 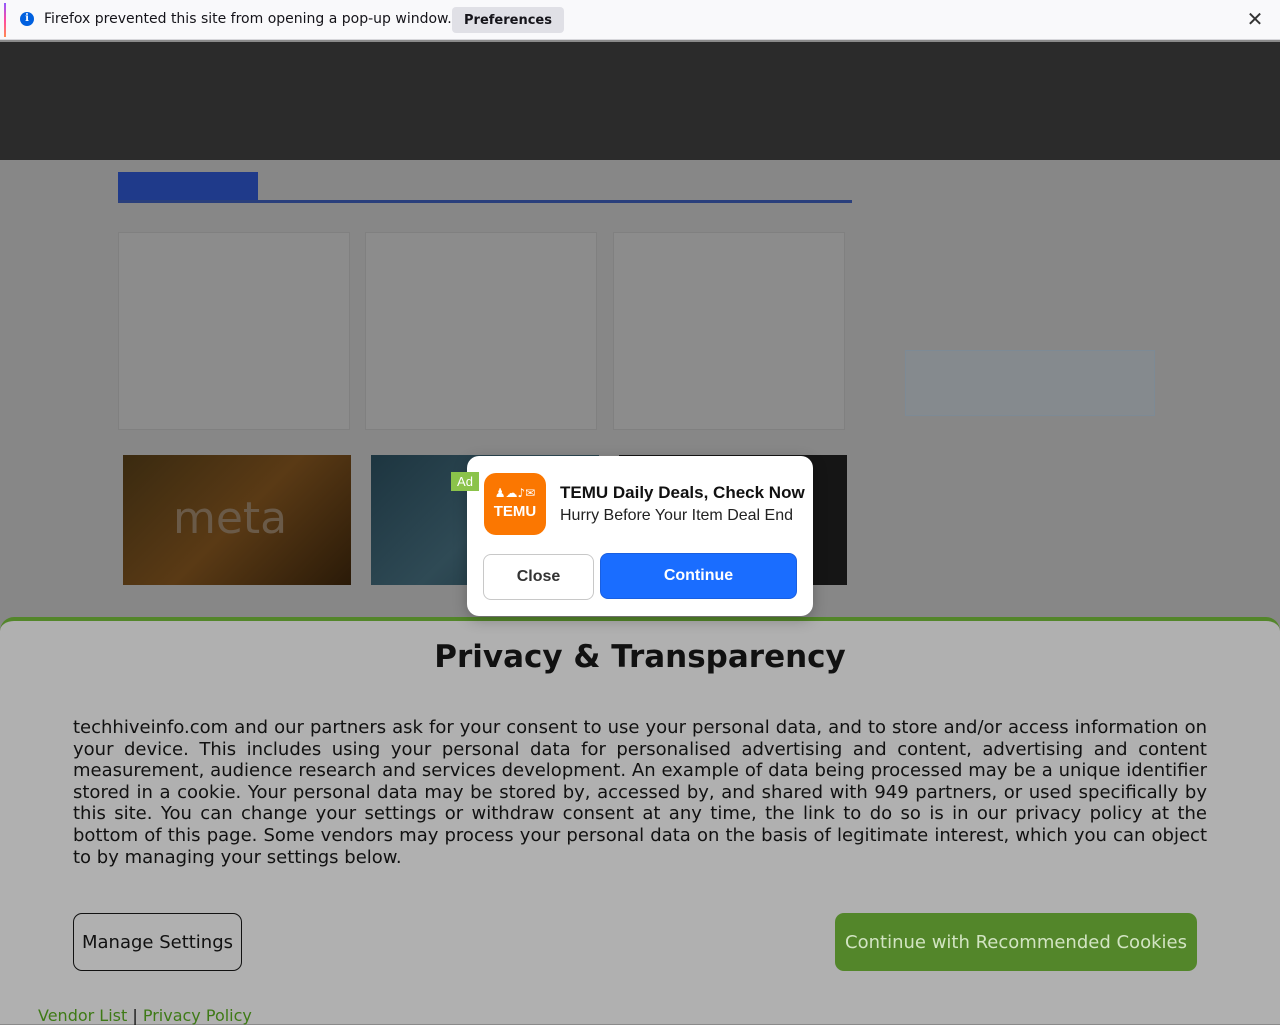 What do you see at coordinates (698, 576) in the screenshot?
I see `ad-continue-button: Continue` at bounding box center [698, 576].